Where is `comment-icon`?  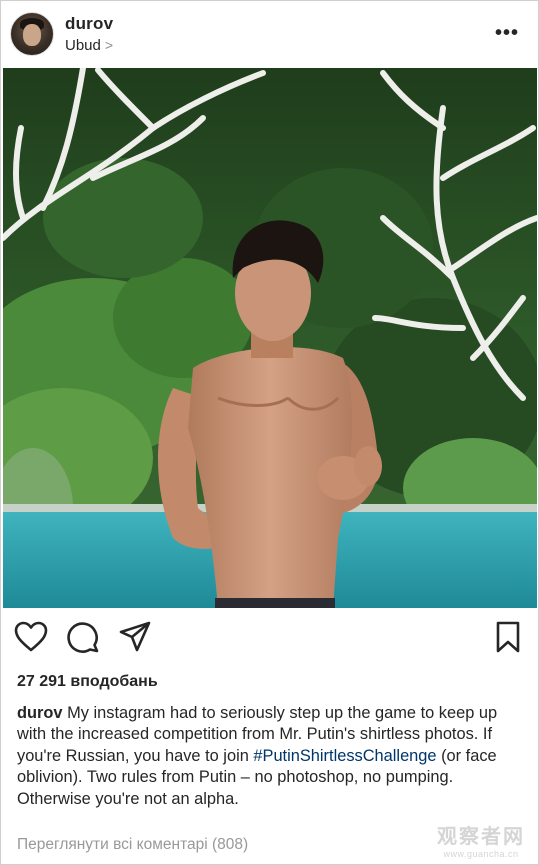
comment-icon is located at coordinates (83, 637).